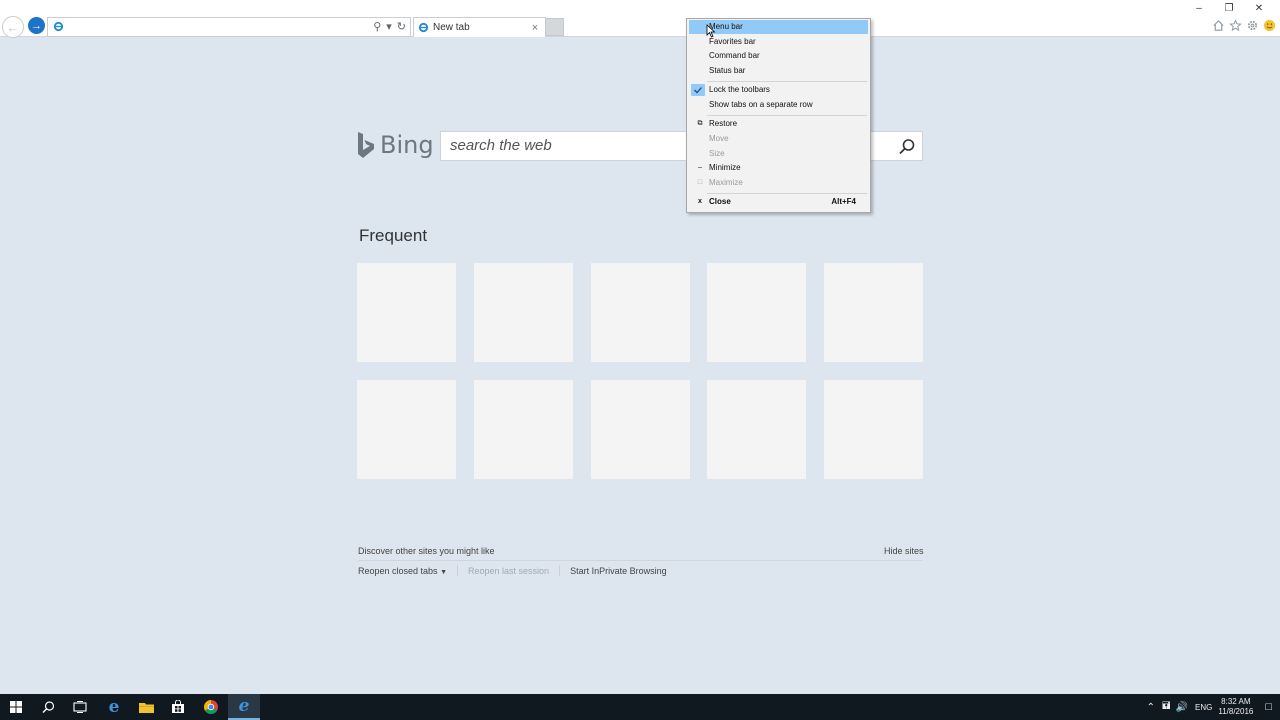 Image resolution: width=1280 pixels, height=720 pixels. What do you see at coordinates (426, 551) in the screenshot?
I see `discover-text: Discover other sites you might like` at bounding box center [426, 551].